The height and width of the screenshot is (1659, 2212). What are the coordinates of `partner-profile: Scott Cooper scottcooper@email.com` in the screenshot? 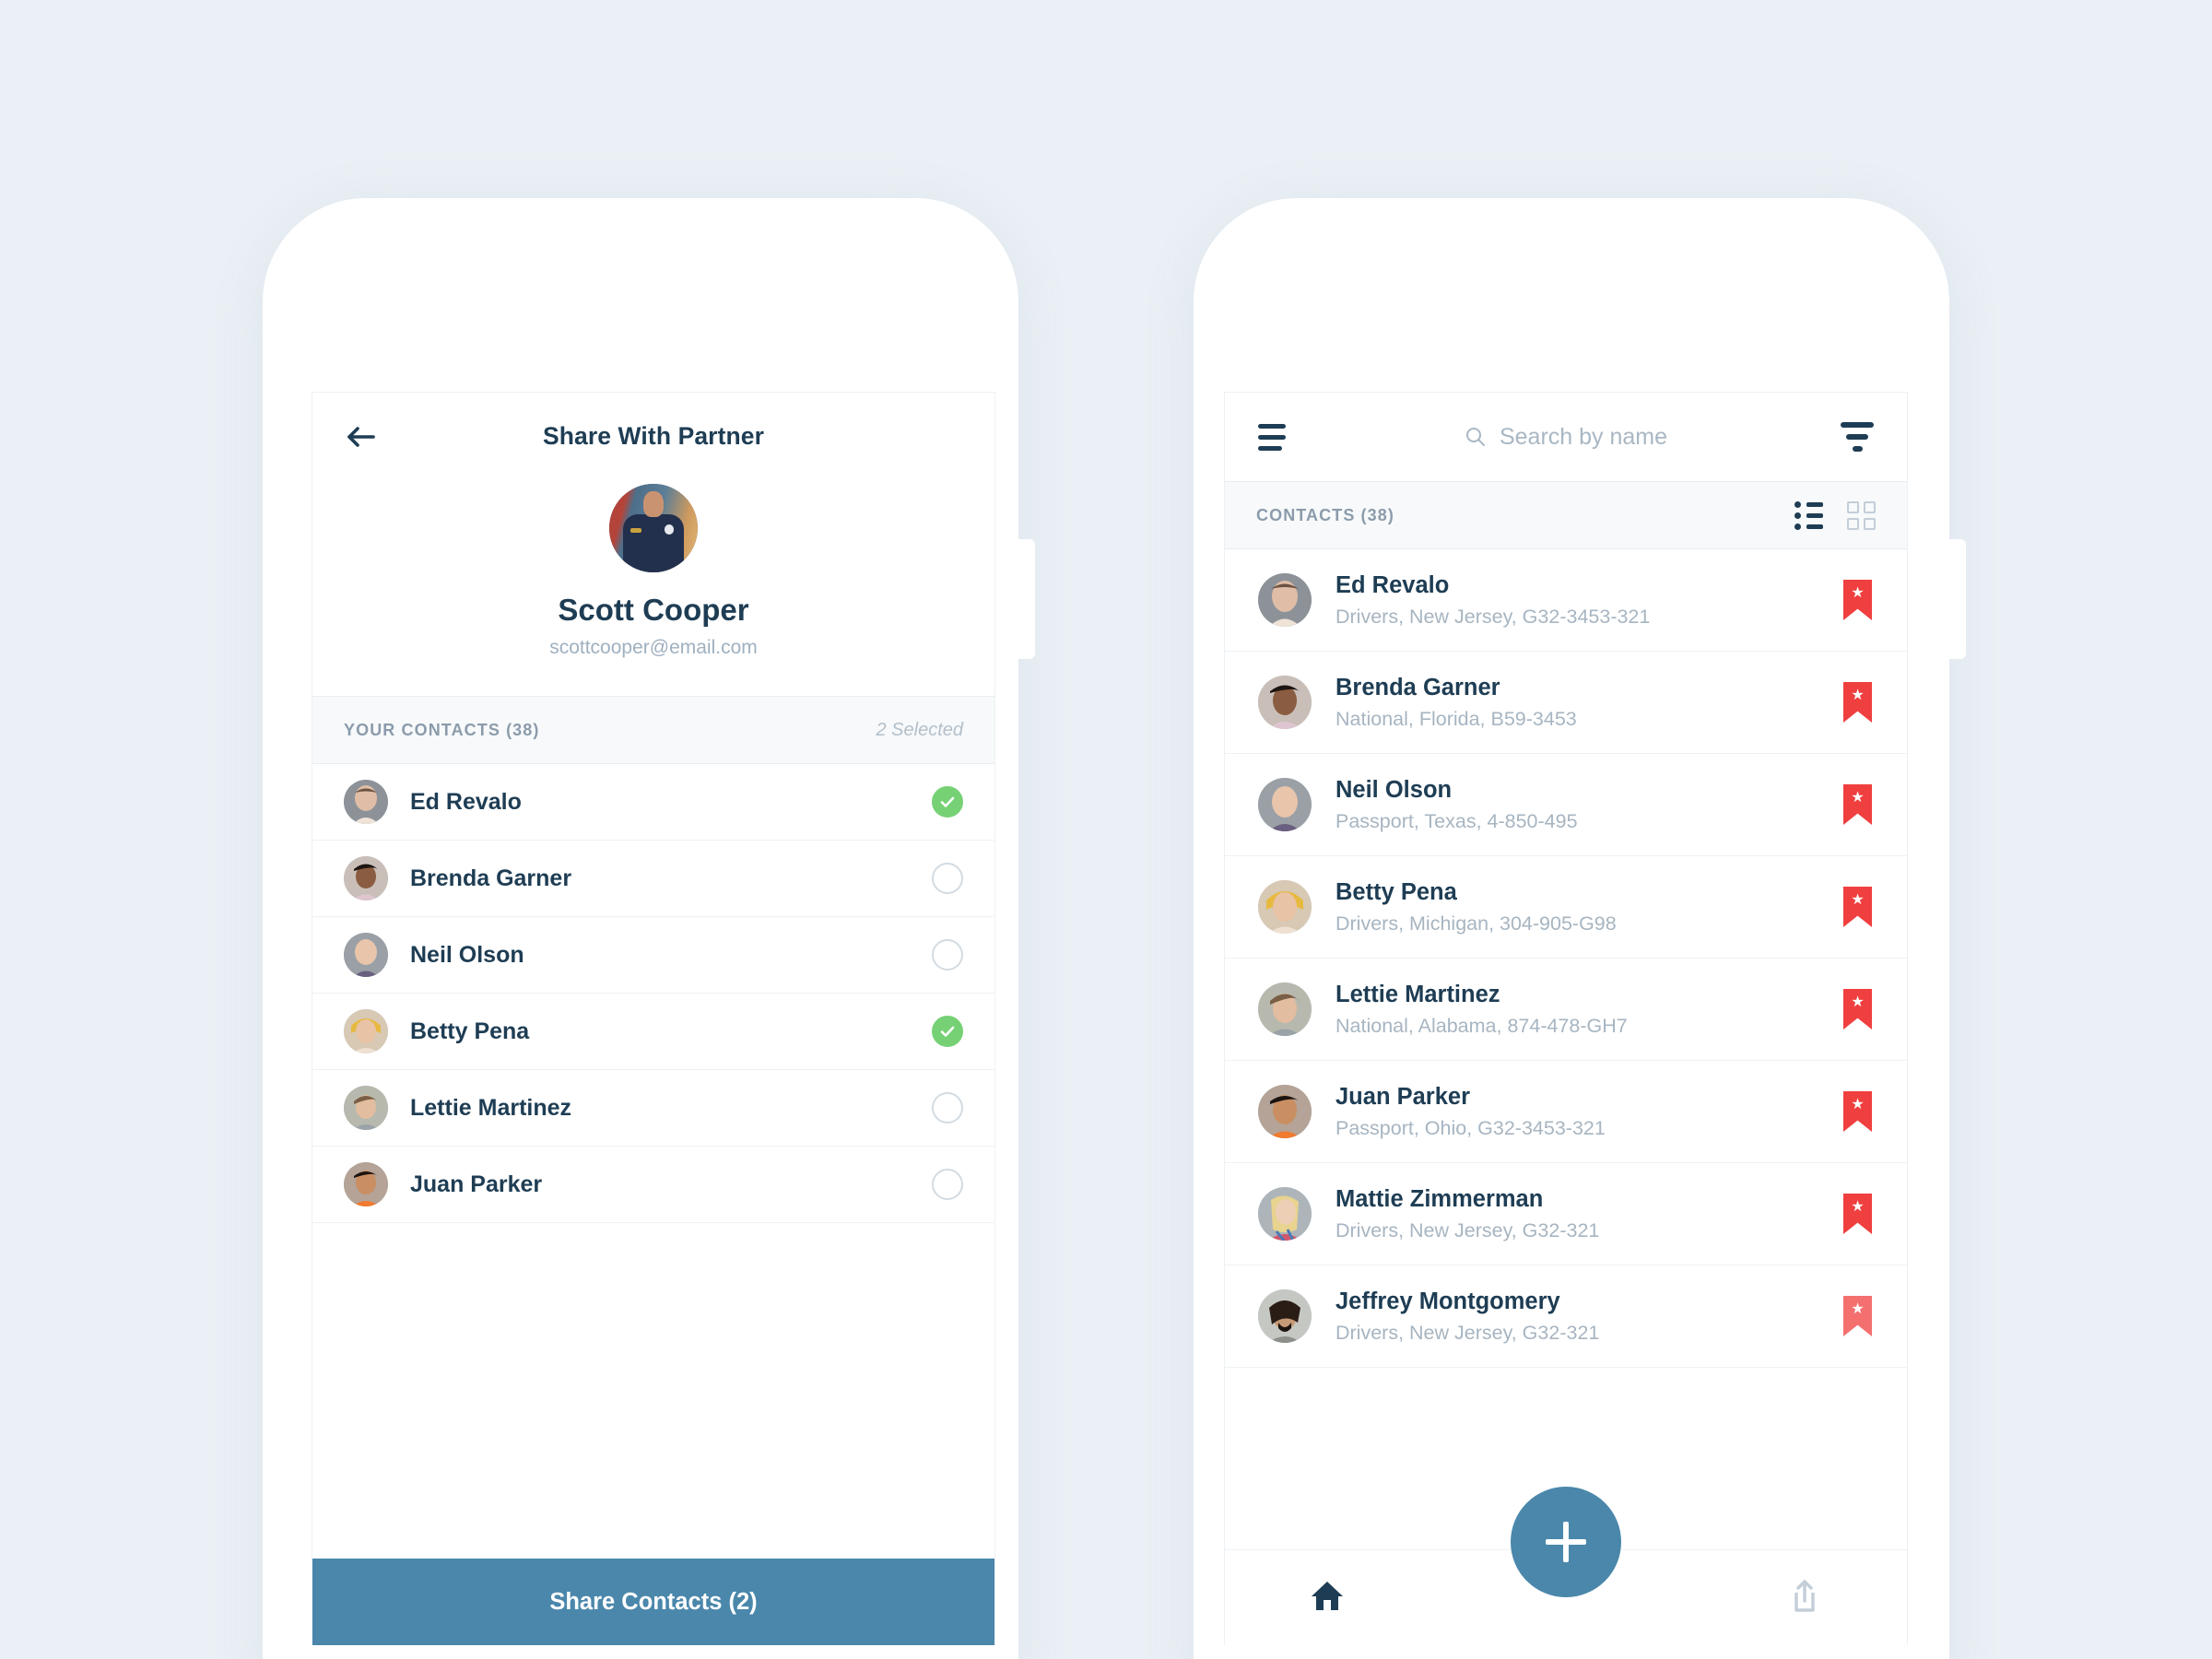 It's located at (653, 588).